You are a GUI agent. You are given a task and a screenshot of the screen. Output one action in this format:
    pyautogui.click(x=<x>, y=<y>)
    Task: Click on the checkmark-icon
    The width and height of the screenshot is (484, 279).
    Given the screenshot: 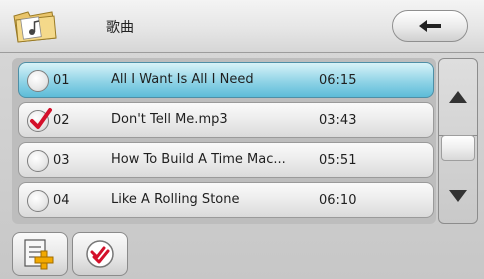 What is the action you would take?
    pyautogui.click(x=41, y=118)
    